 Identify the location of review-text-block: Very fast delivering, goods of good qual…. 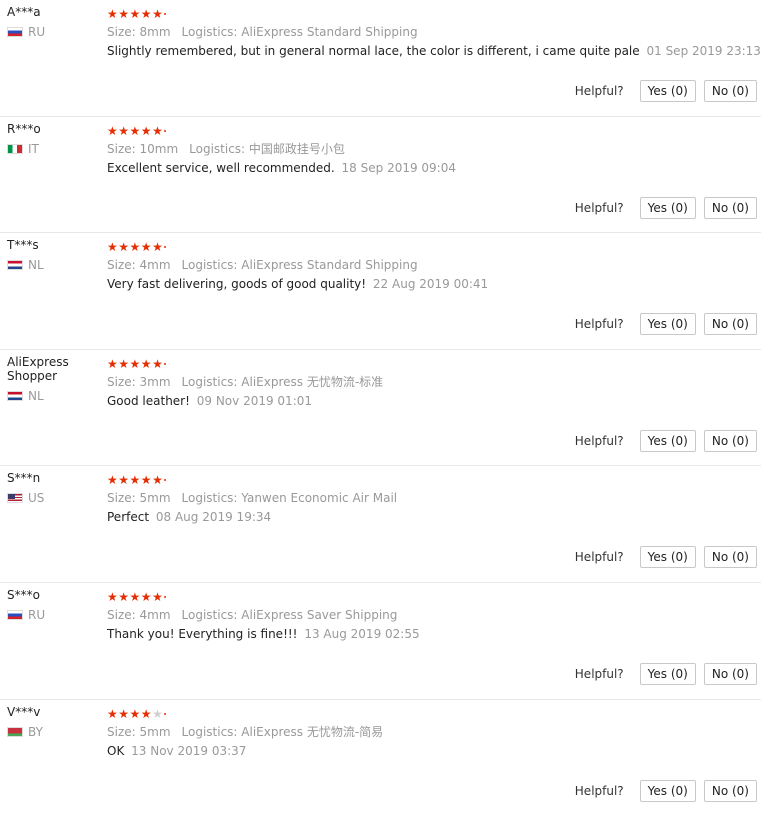
(434, 284).